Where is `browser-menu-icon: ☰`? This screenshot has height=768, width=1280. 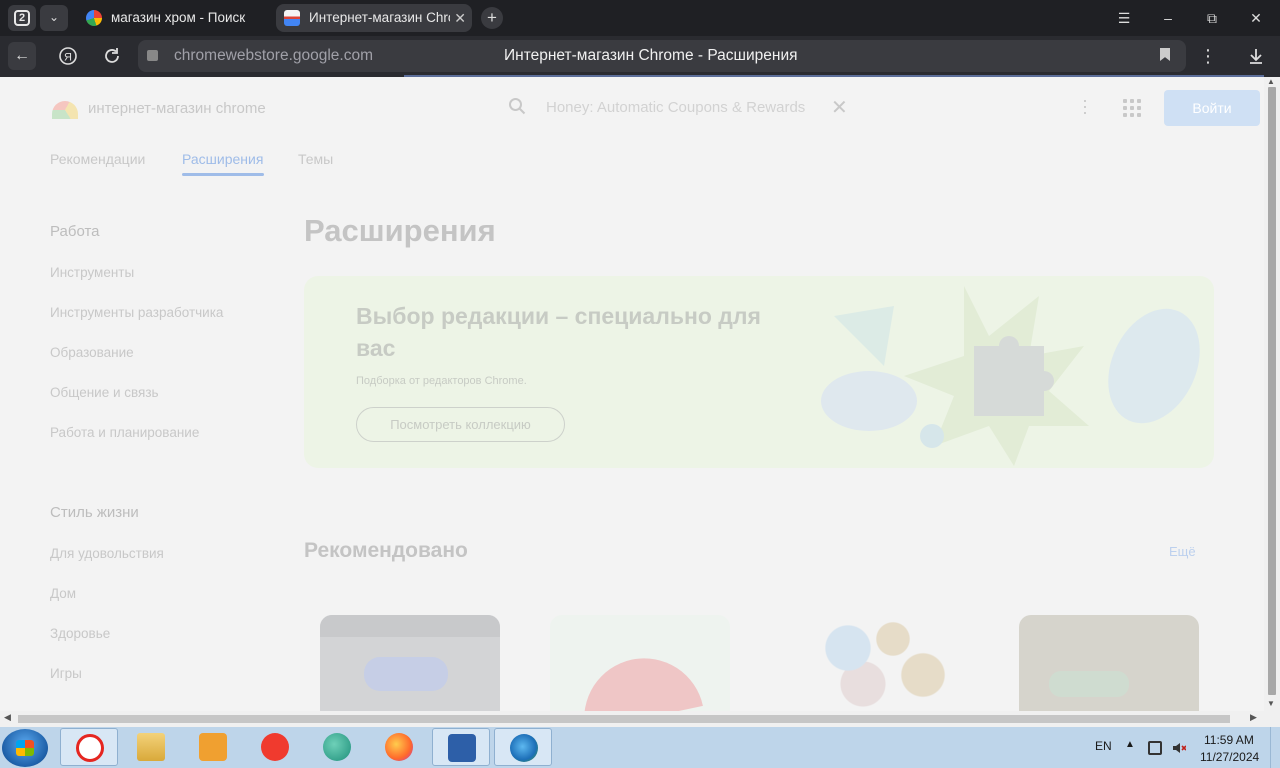 browser-menu-icon: ☰ is located at coordinates (1124, 18).